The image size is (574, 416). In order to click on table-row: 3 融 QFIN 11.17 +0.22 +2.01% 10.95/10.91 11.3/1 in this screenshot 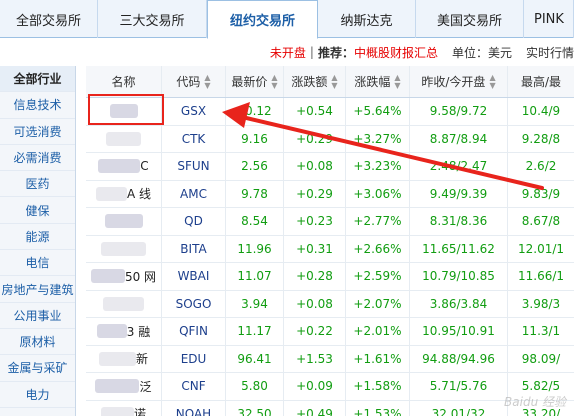, I will do `click(330, 332)`.